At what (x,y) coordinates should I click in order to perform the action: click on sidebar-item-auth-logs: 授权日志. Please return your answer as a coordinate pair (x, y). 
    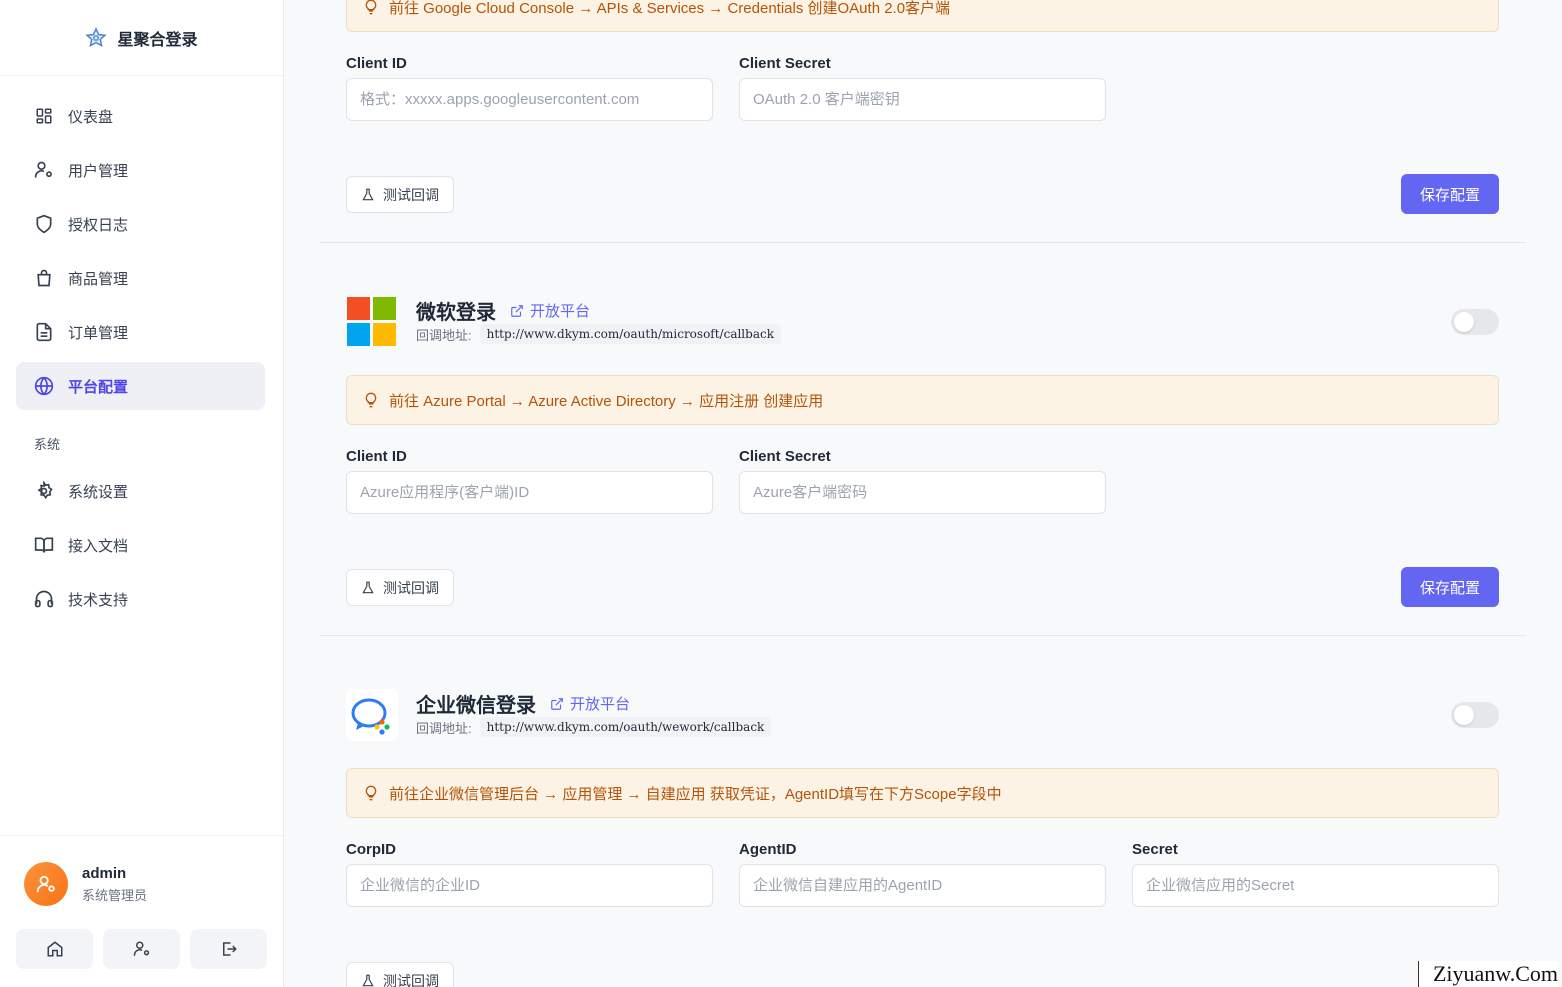
    Looking at the image, I should click on (140, 224).